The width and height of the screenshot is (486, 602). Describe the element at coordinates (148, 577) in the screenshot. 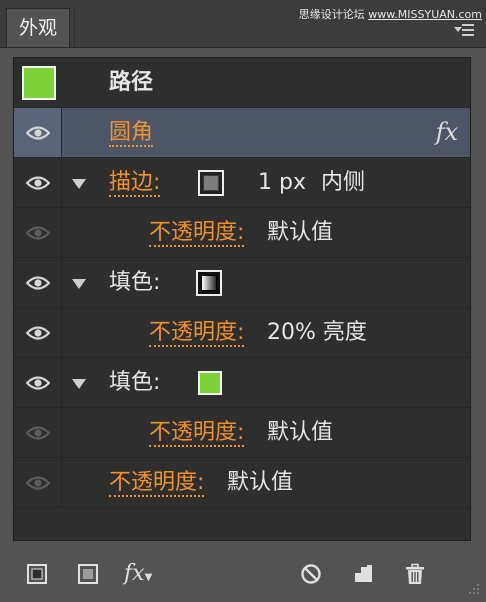

I see `chevron-down-icon: ▼` at that location.